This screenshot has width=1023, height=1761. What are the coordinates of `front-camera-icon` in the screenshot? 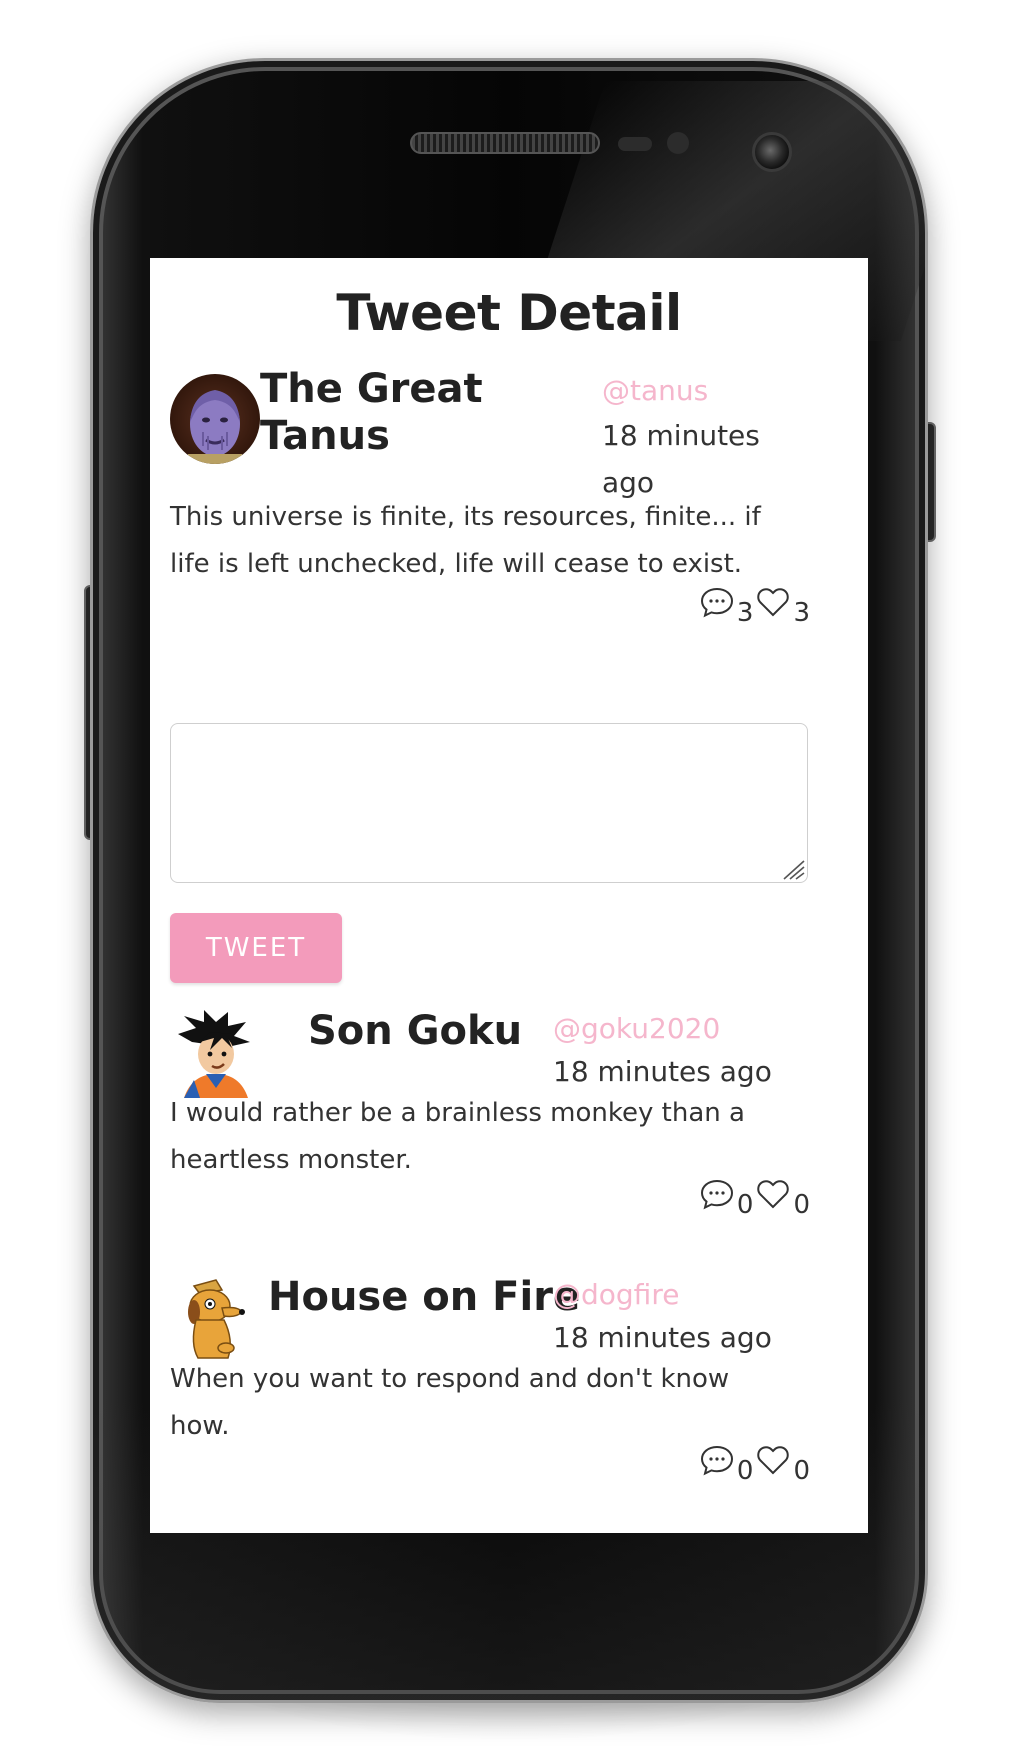 It's located at (772, 152).